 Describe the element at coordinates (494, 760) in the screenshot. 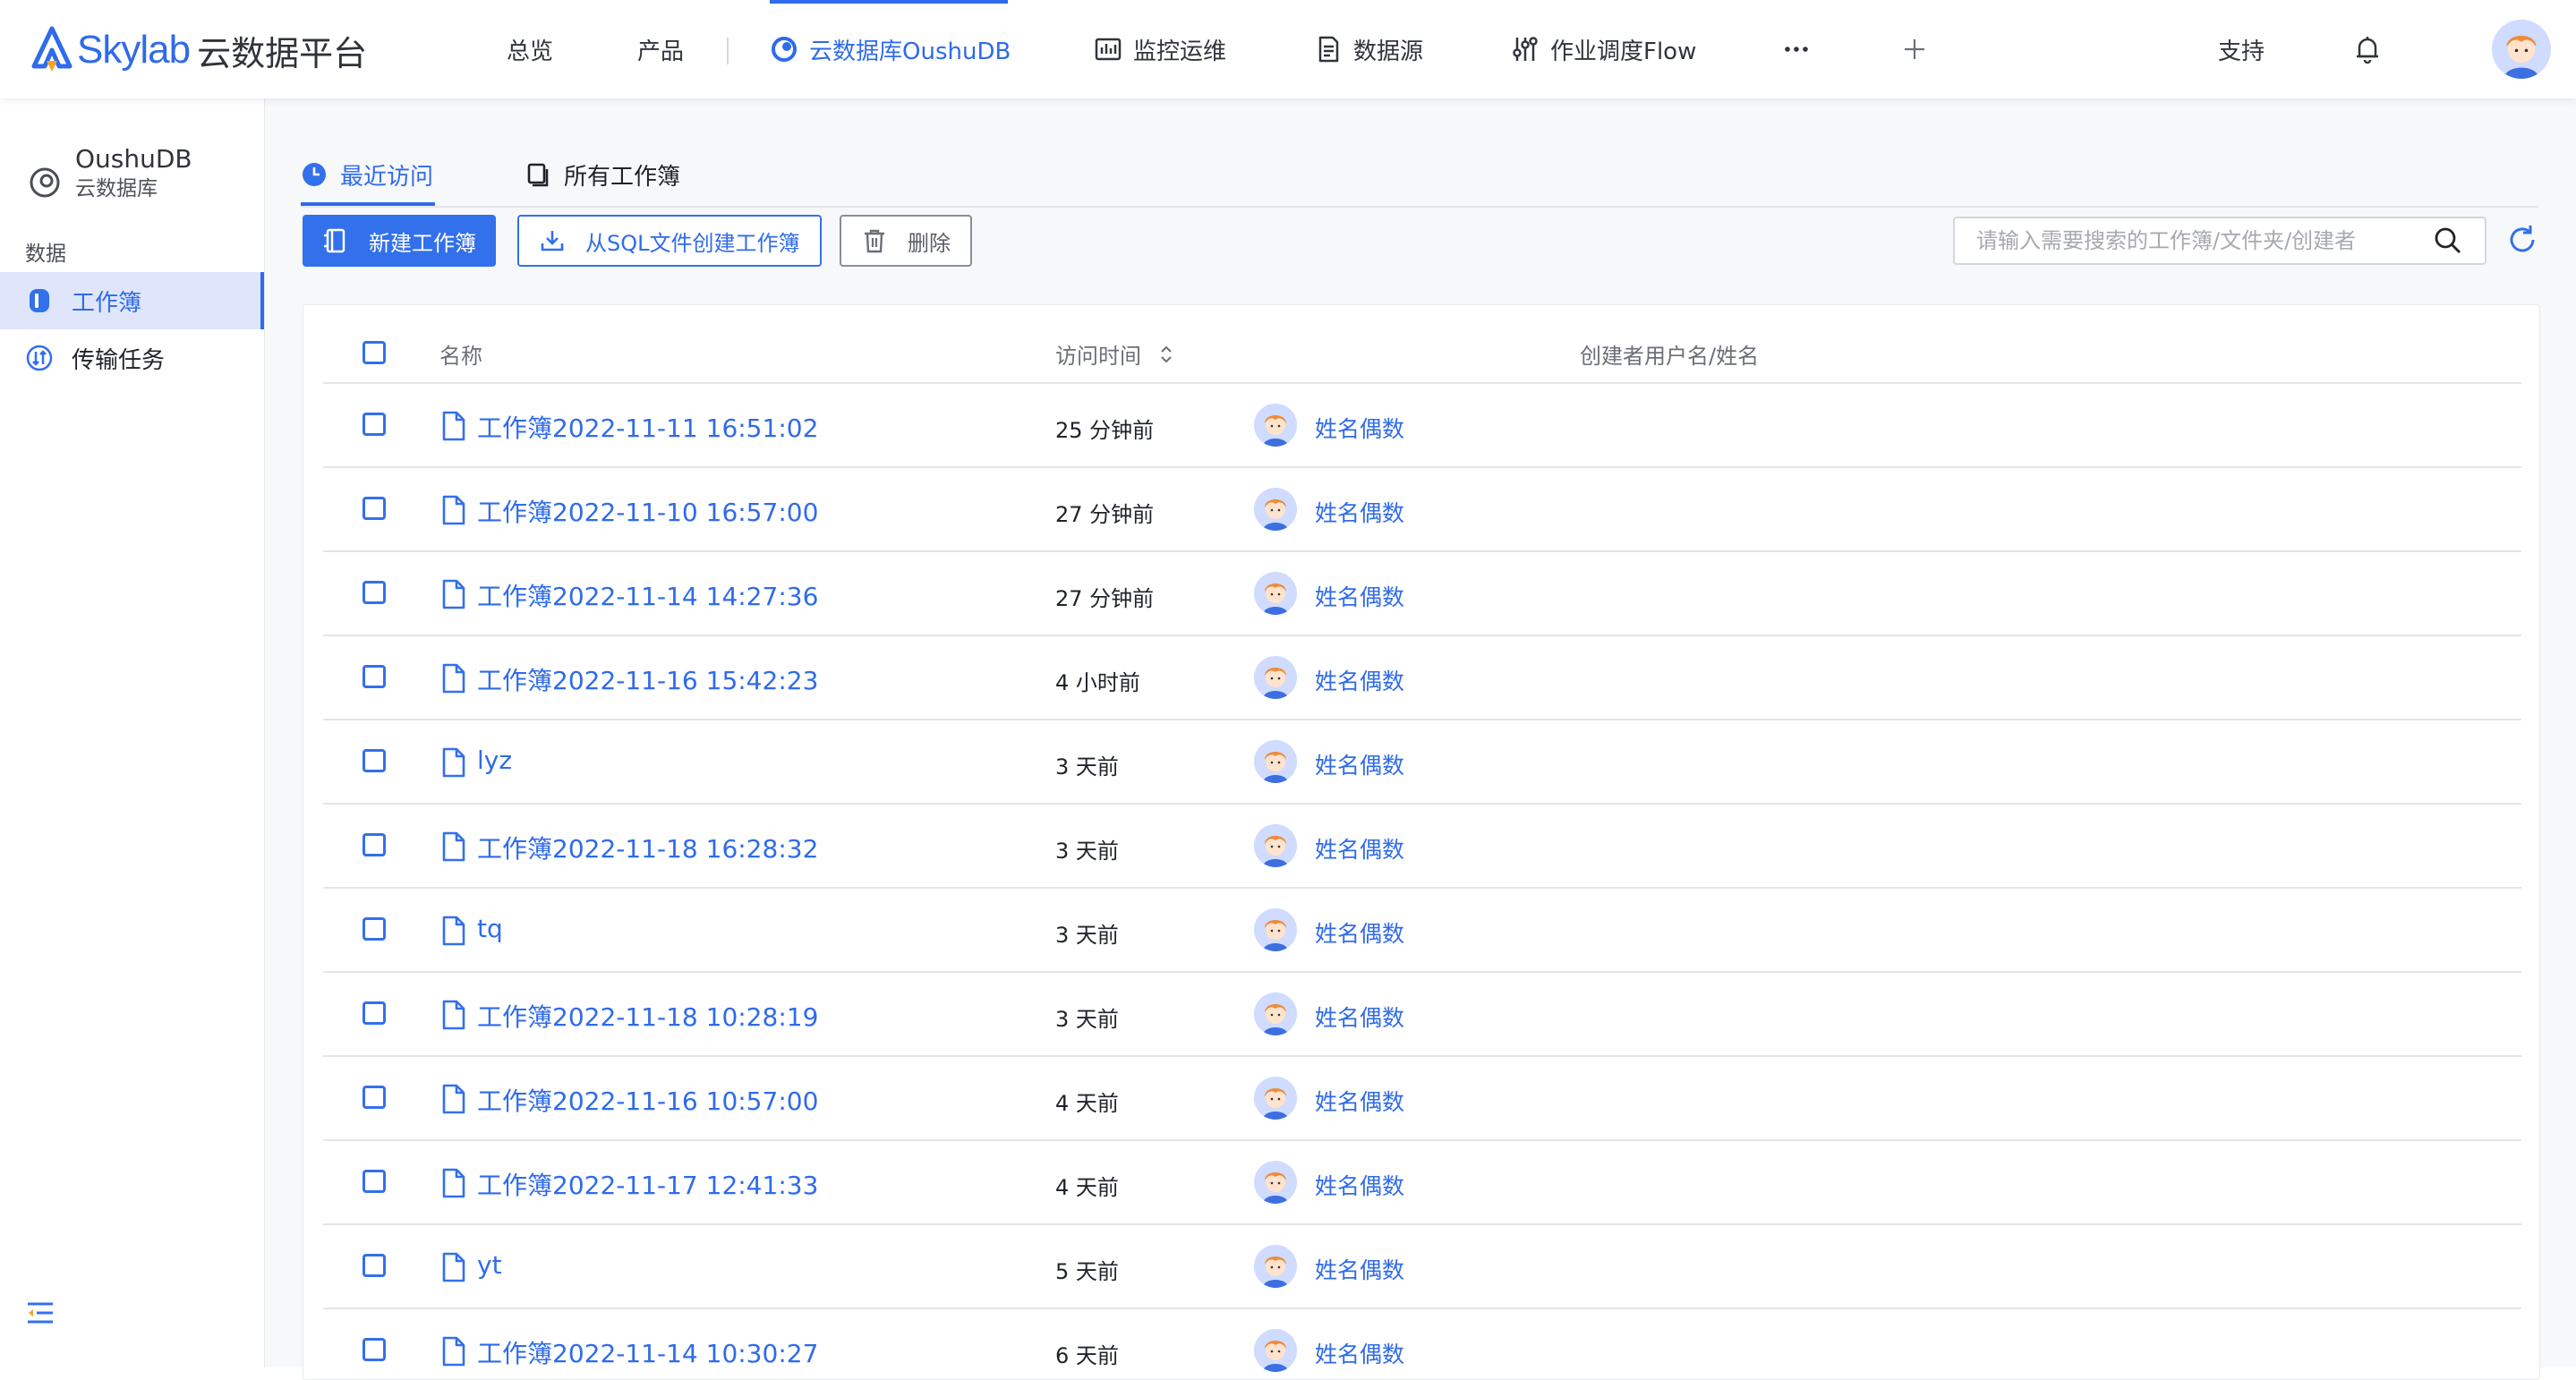

I see `workbook-name-link: lyz` at that location.